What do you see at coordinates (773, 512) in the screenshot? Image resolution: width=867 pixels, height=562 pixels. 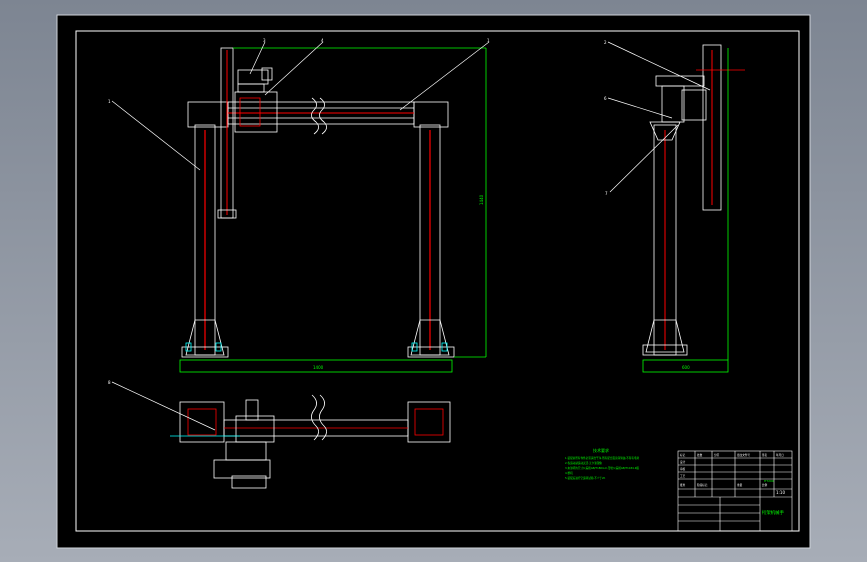 I see `tb-drawing-name: 桁架机械手` at bounding box center [773, 512].